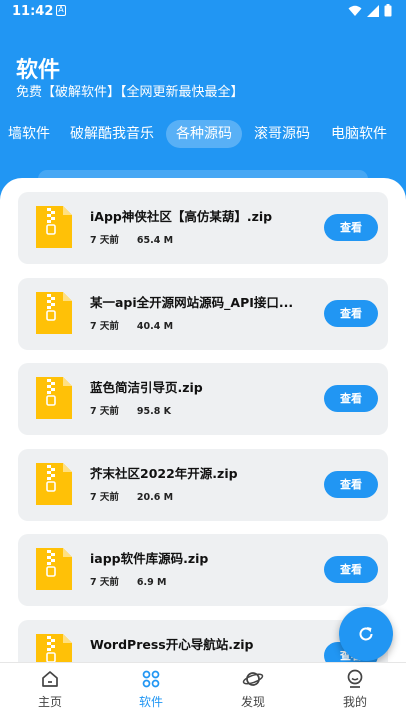  Describe the element at coordinates (146, 387) in the screenshot. I see `file-name: 蓝色简洁引导页.zip` at that location.